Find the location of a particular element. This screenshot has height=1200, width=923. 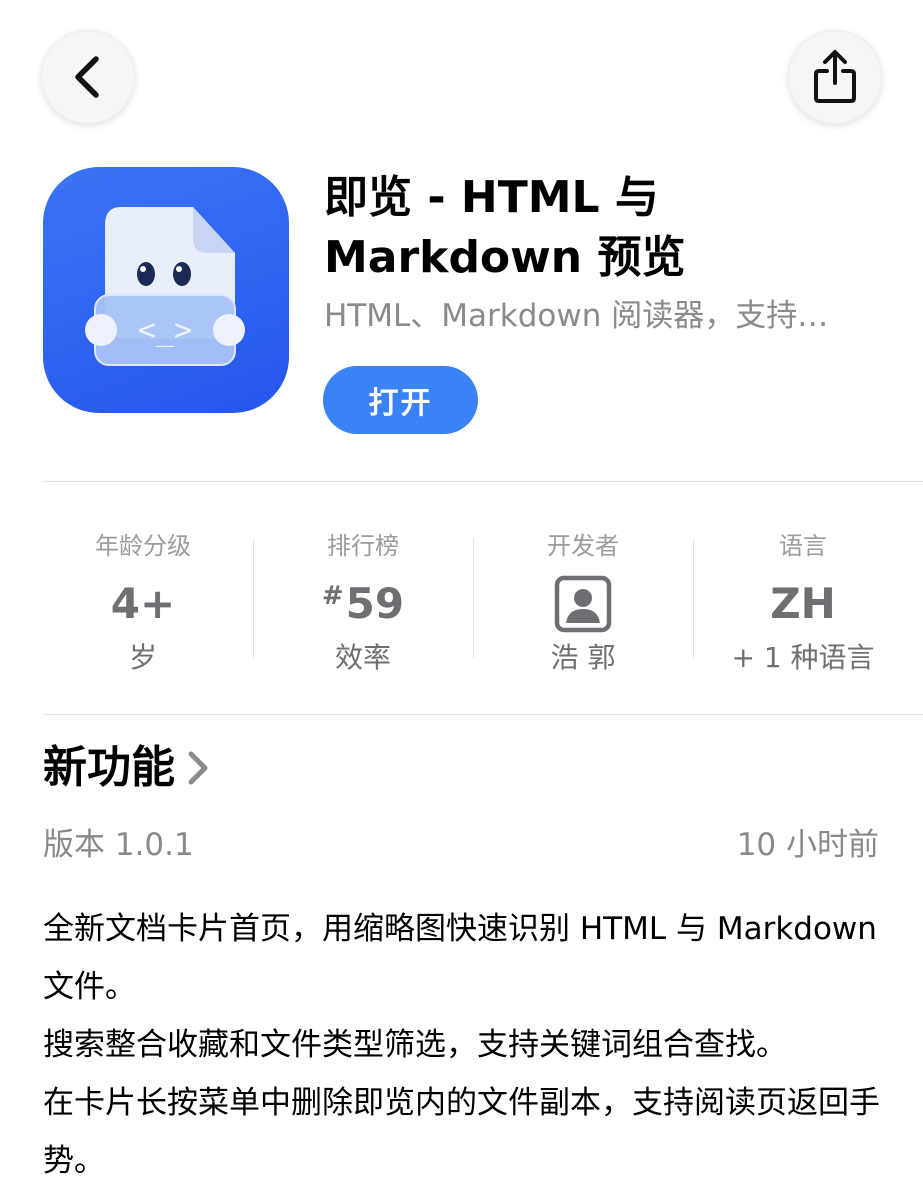

whats-new-title: 新功能 is located at coordinates (109, 767).